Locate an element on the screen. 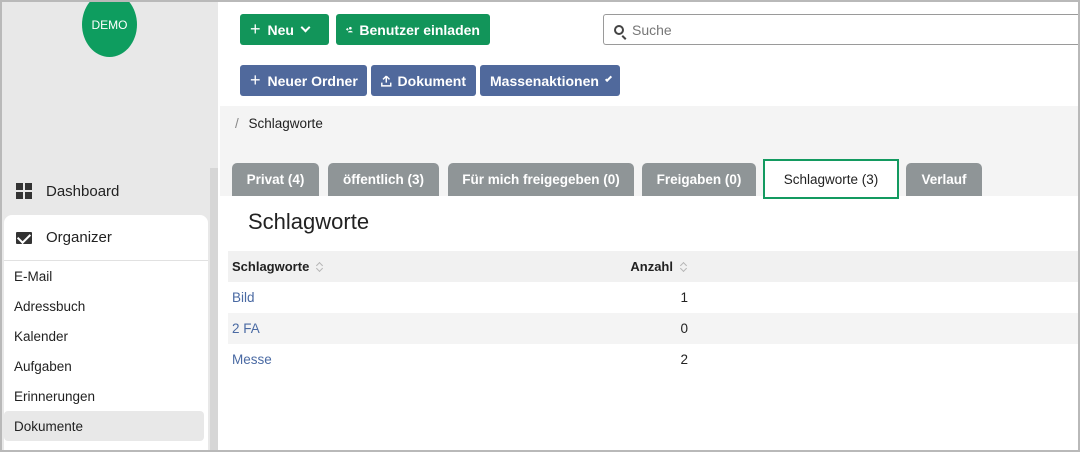  tab-shared-with-me: Für mich freigegeben (0) is located at coordinates (541, 179).